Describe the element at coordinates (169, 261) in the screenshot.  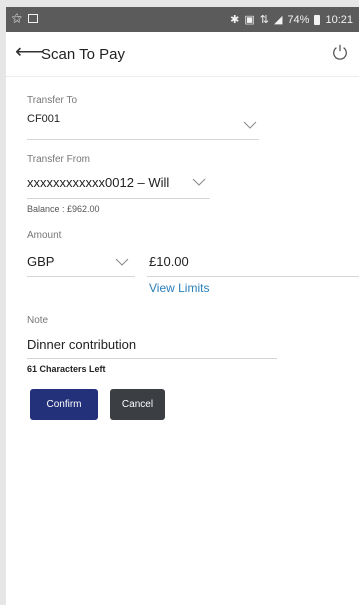
I see `amount-input: £10.00` at that location.